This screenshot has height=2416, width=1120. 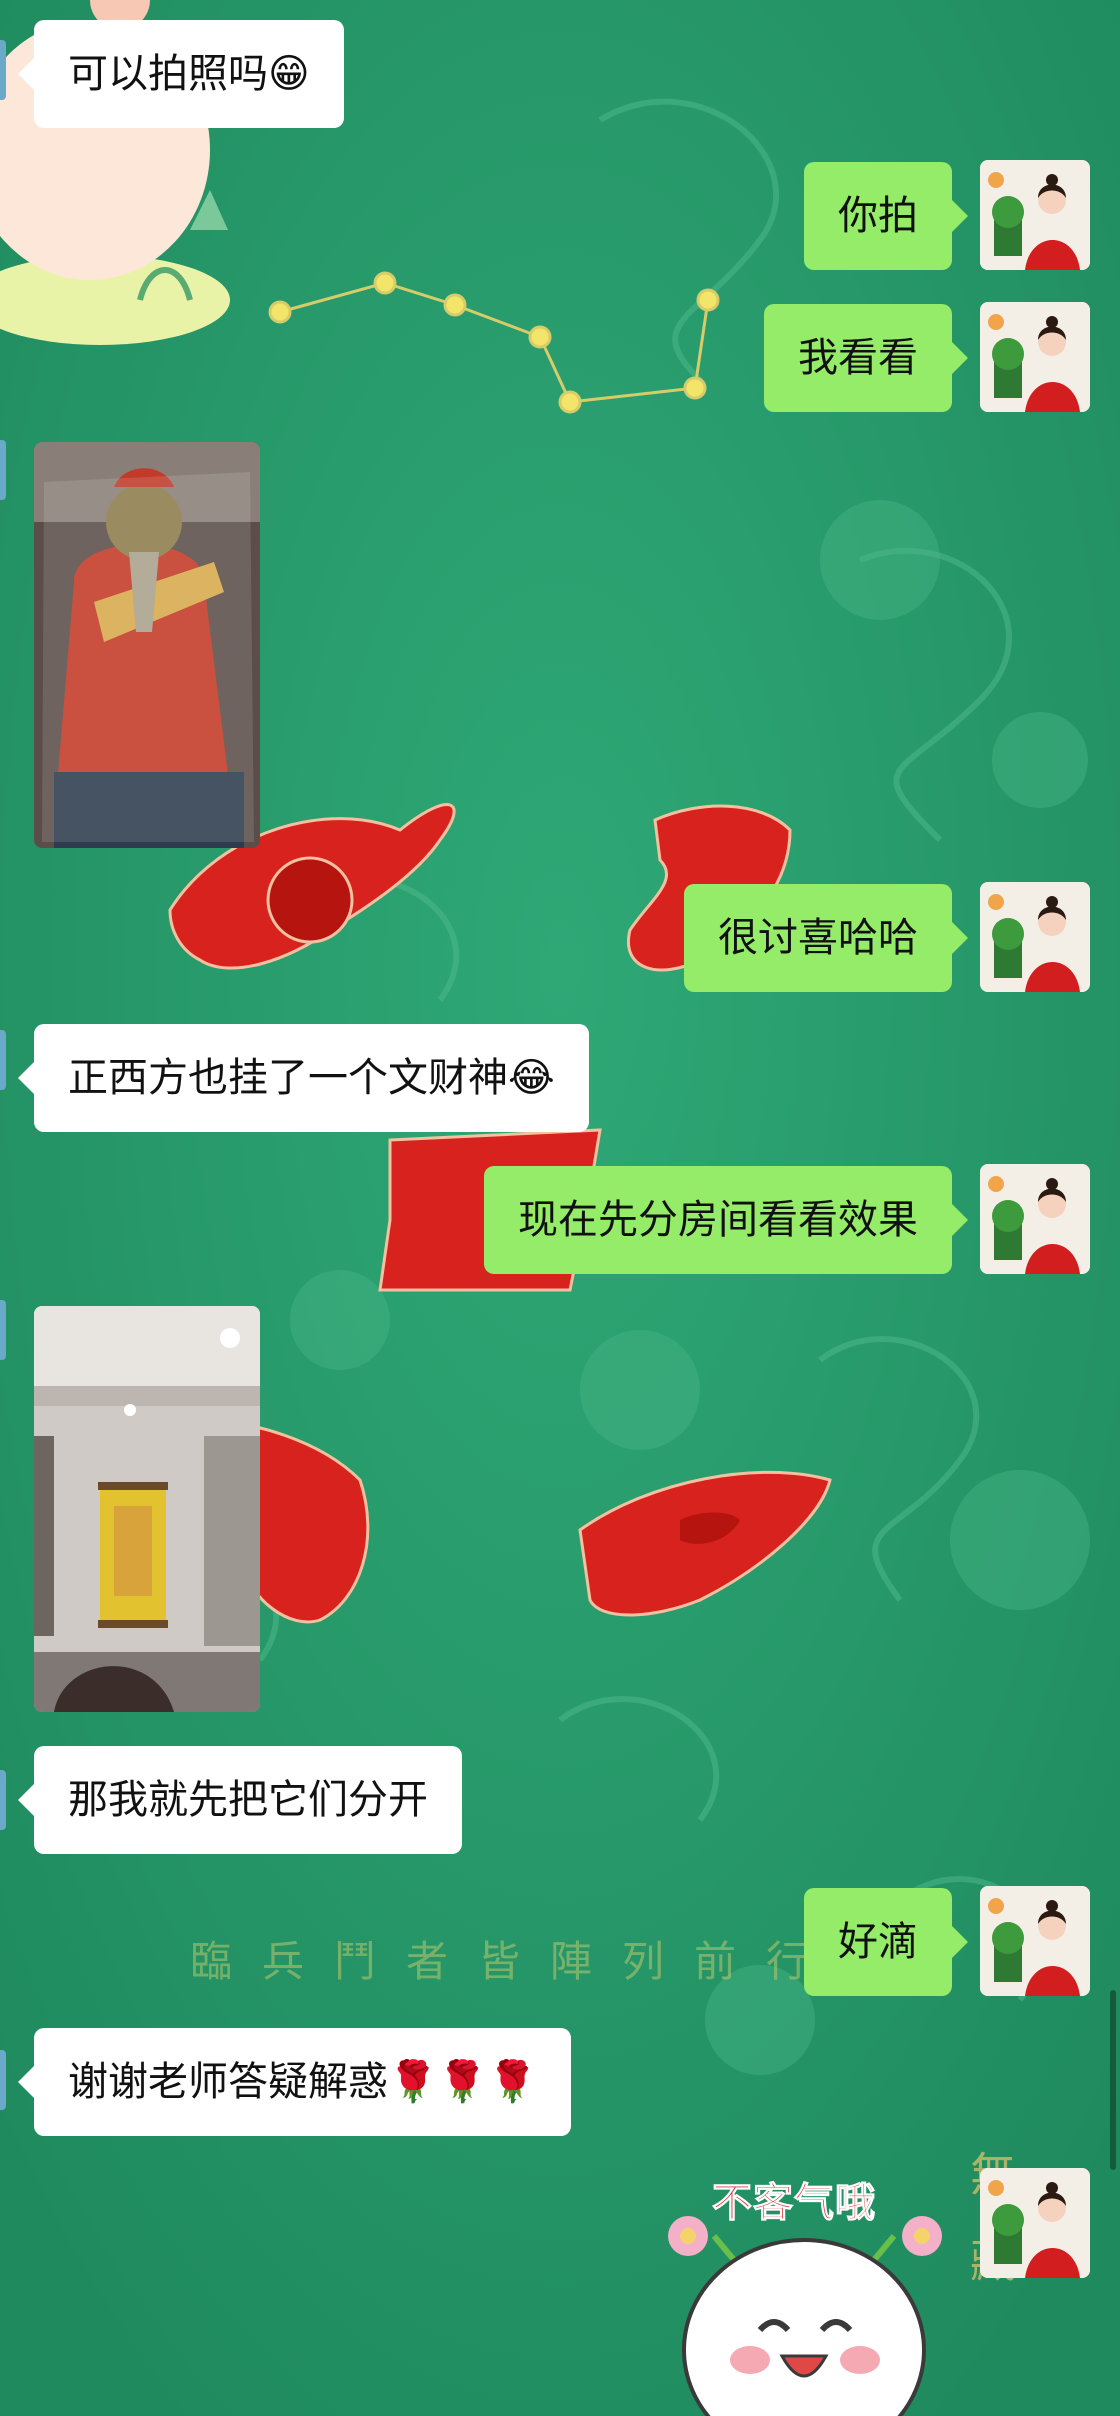 I want to click on room-photo-icon, so click(x=147, y=1509).